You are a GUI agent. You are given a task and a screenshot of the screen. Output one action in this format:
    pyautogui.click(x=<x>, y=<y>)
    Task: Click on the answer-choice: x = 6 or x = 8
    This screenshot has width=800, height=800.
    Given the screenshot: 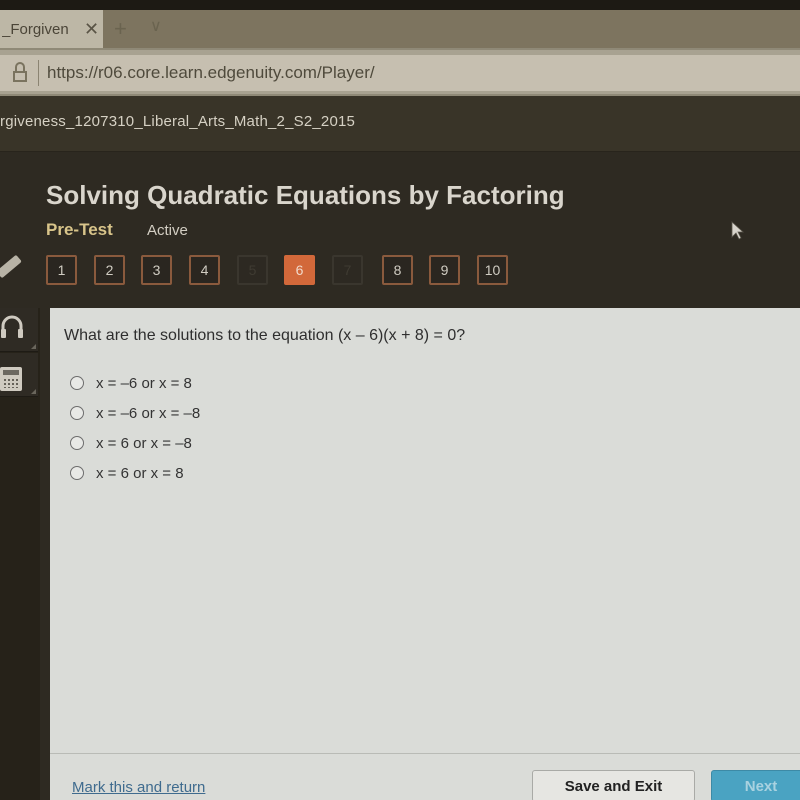 What is the action you would take?
    pyautogui.click(x=135, y=473)
    